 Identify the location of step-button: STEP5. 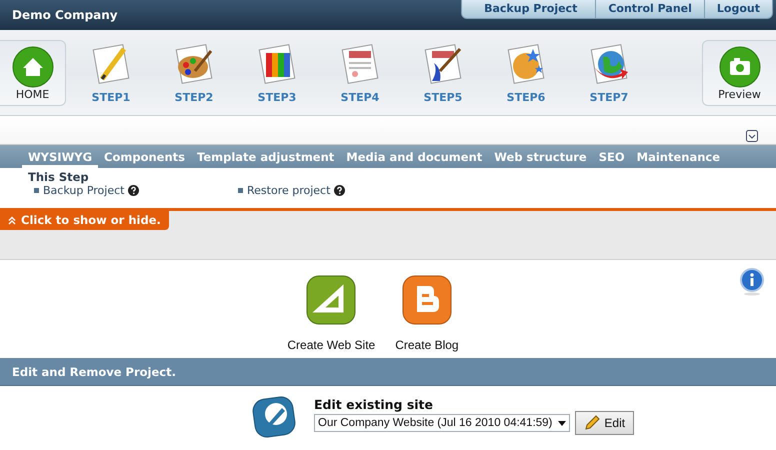
(443, 72).